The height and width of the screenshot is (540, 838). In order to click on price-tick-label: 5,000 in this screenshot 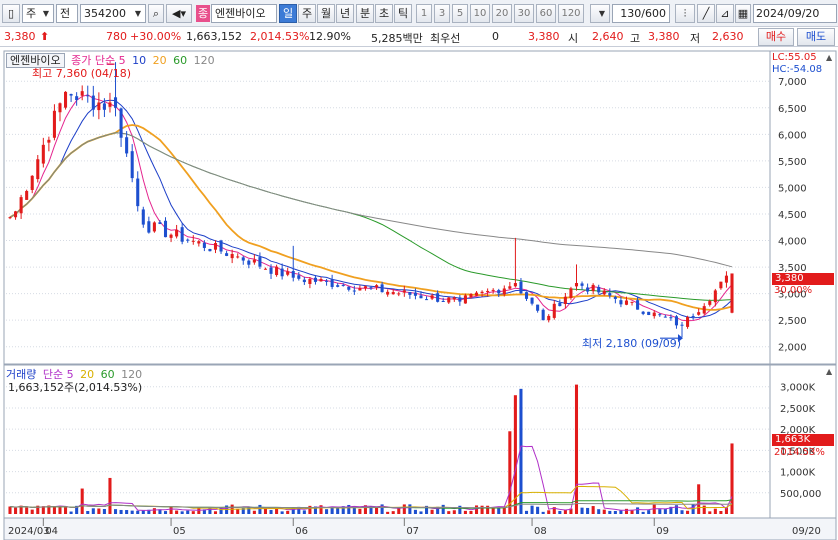, I will do `click(792, 188)`.